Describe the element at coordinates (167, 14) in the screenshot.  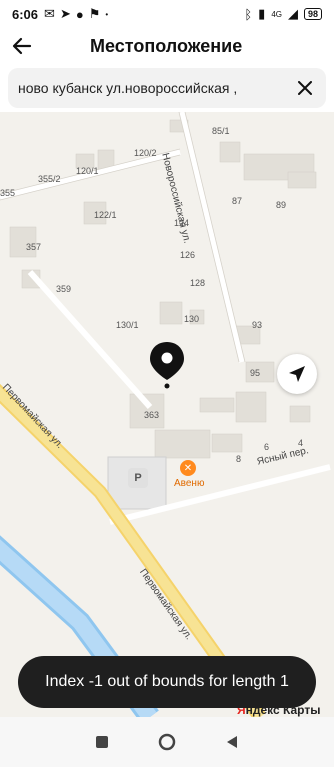
I see `status-bar: 6:06 ✉ ➤ ● ⚑ • ᛒ ▮ 4G ◢ 98` at that location.